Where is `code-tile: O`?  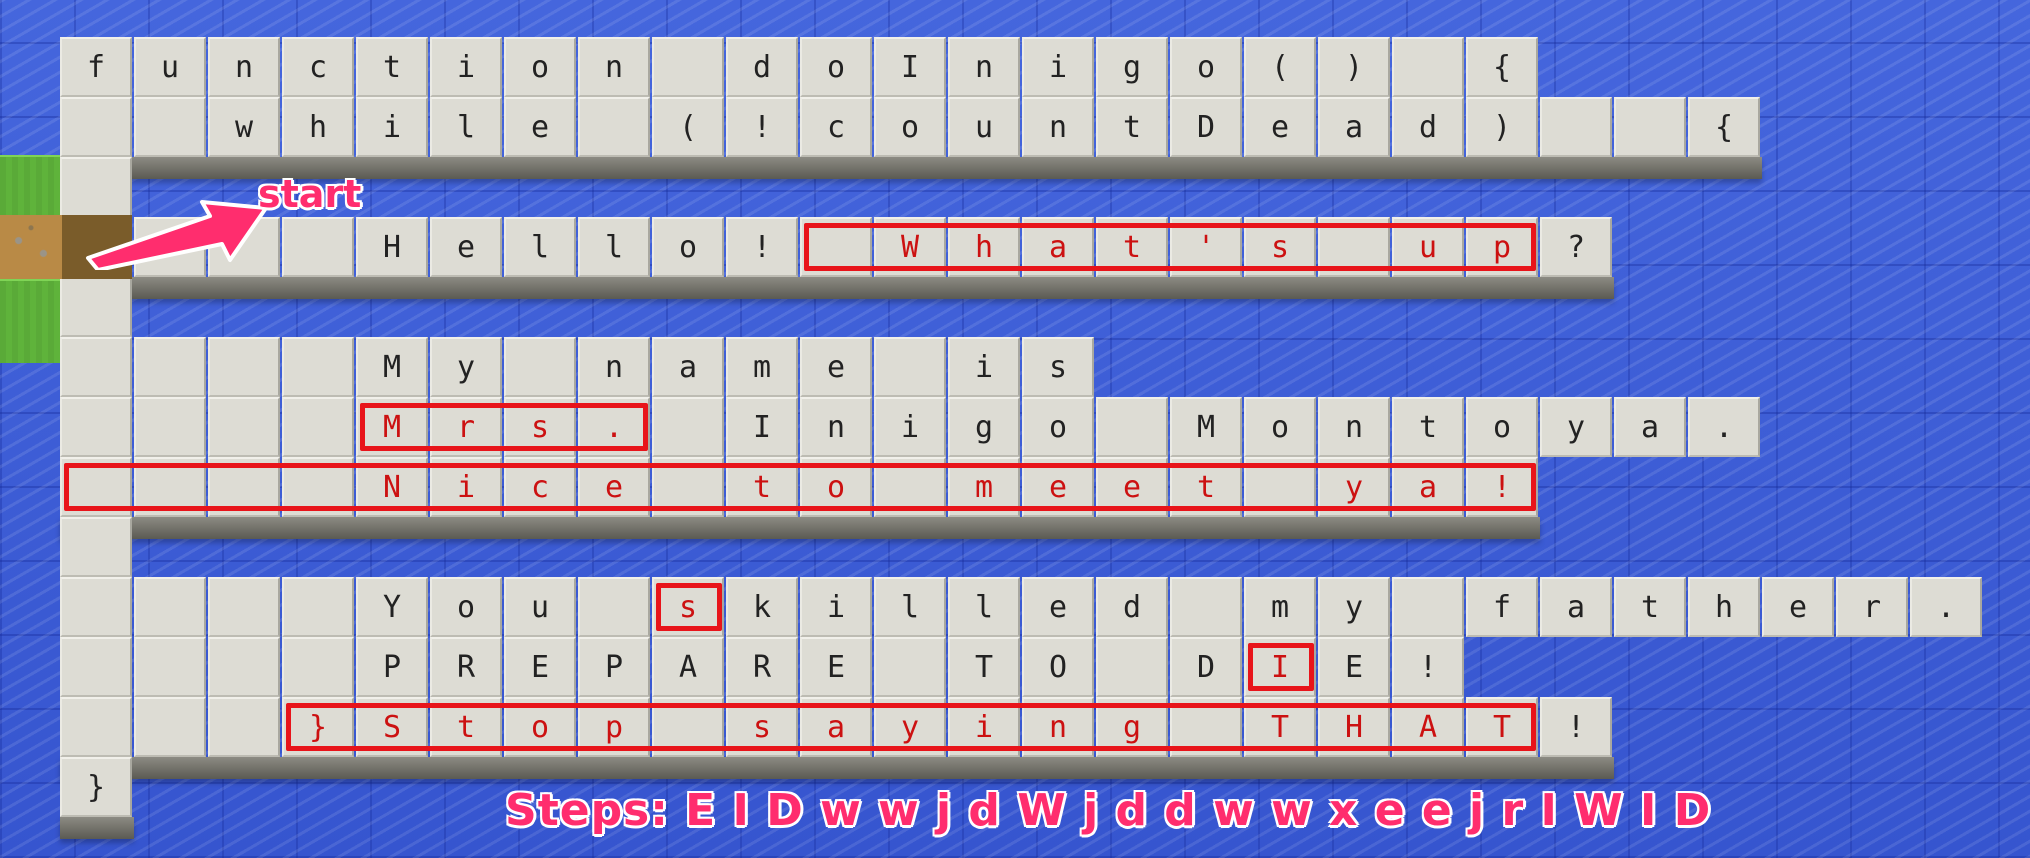 code-tile: O is located at coordinates (1058, 667).